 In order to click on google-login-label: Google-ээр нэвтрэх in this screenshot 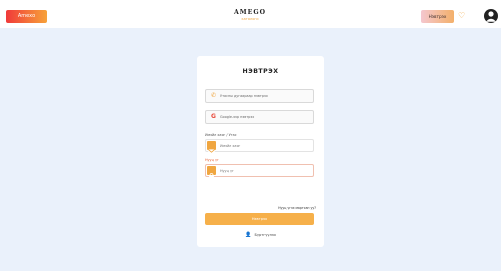, I will do `click(237, 117)`.